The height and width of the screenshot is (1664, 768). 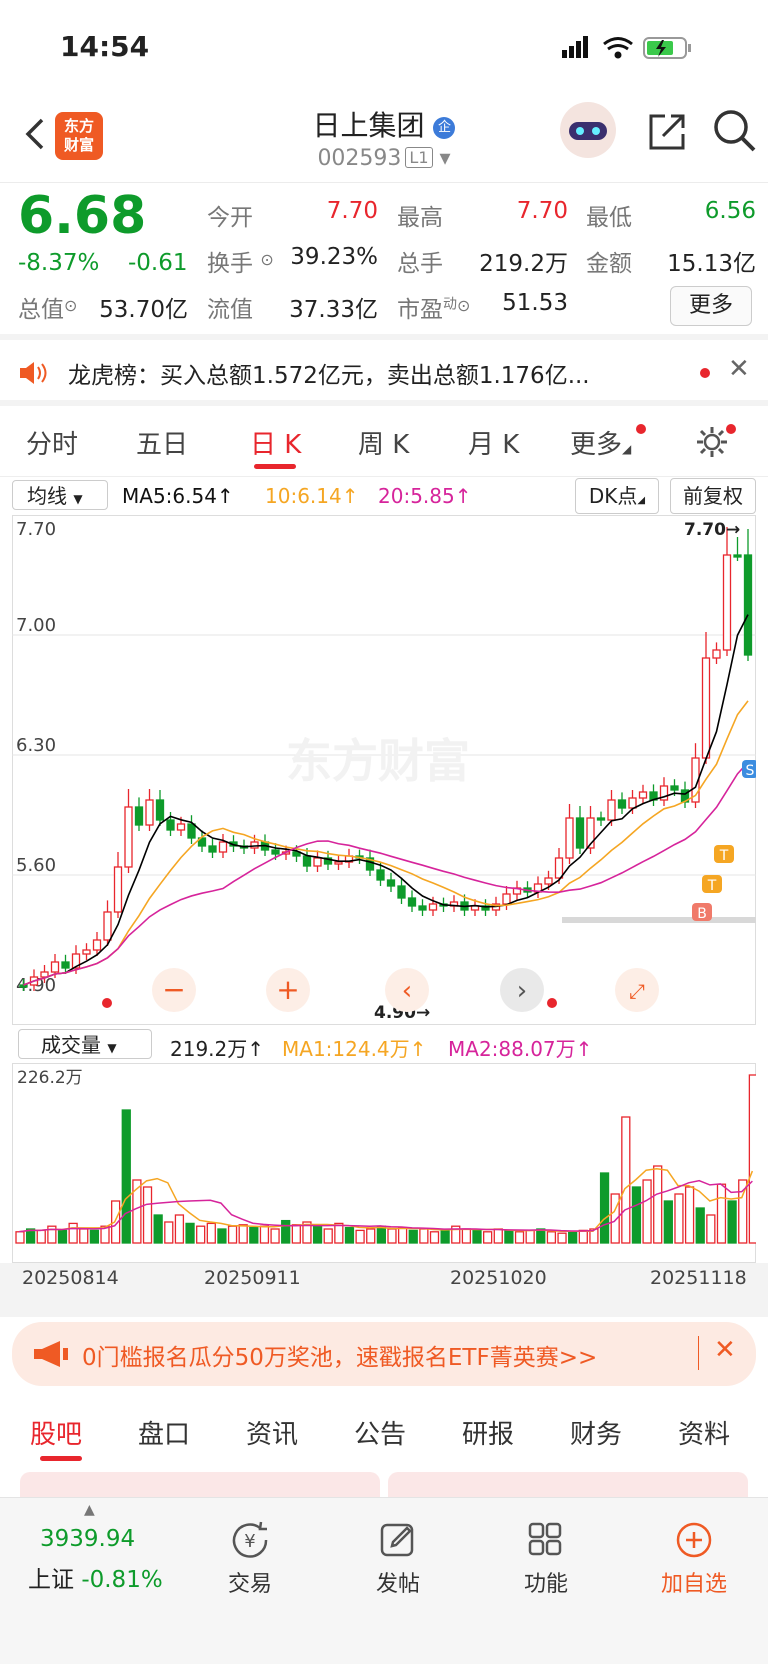 I want to click on divider, so click(x=698, y=1353).